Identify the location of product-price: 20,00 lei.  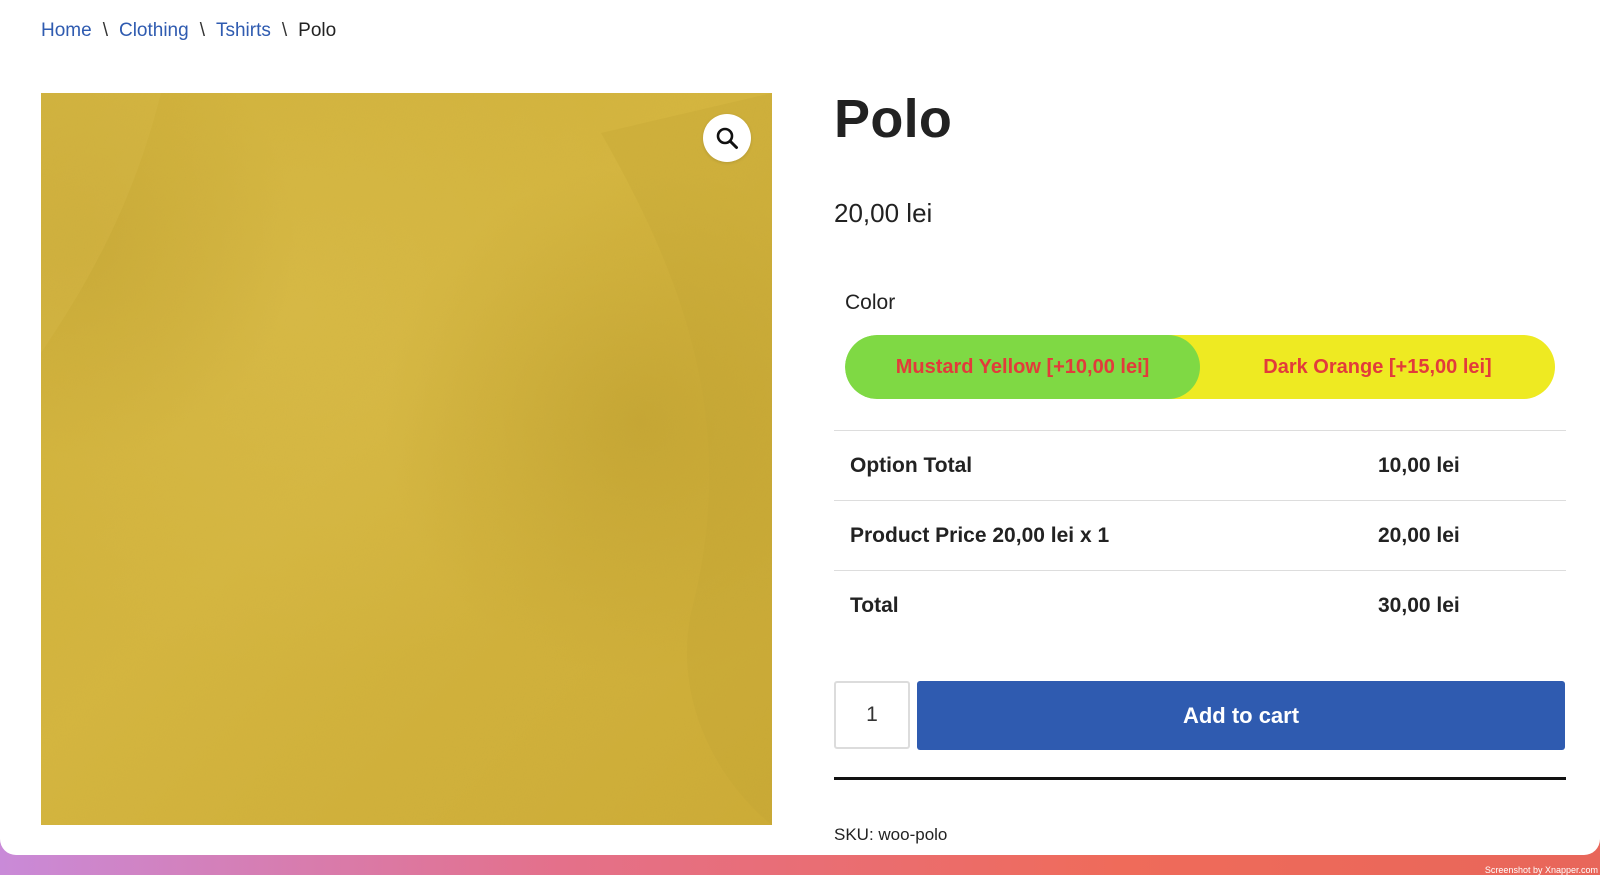
(883, 213).